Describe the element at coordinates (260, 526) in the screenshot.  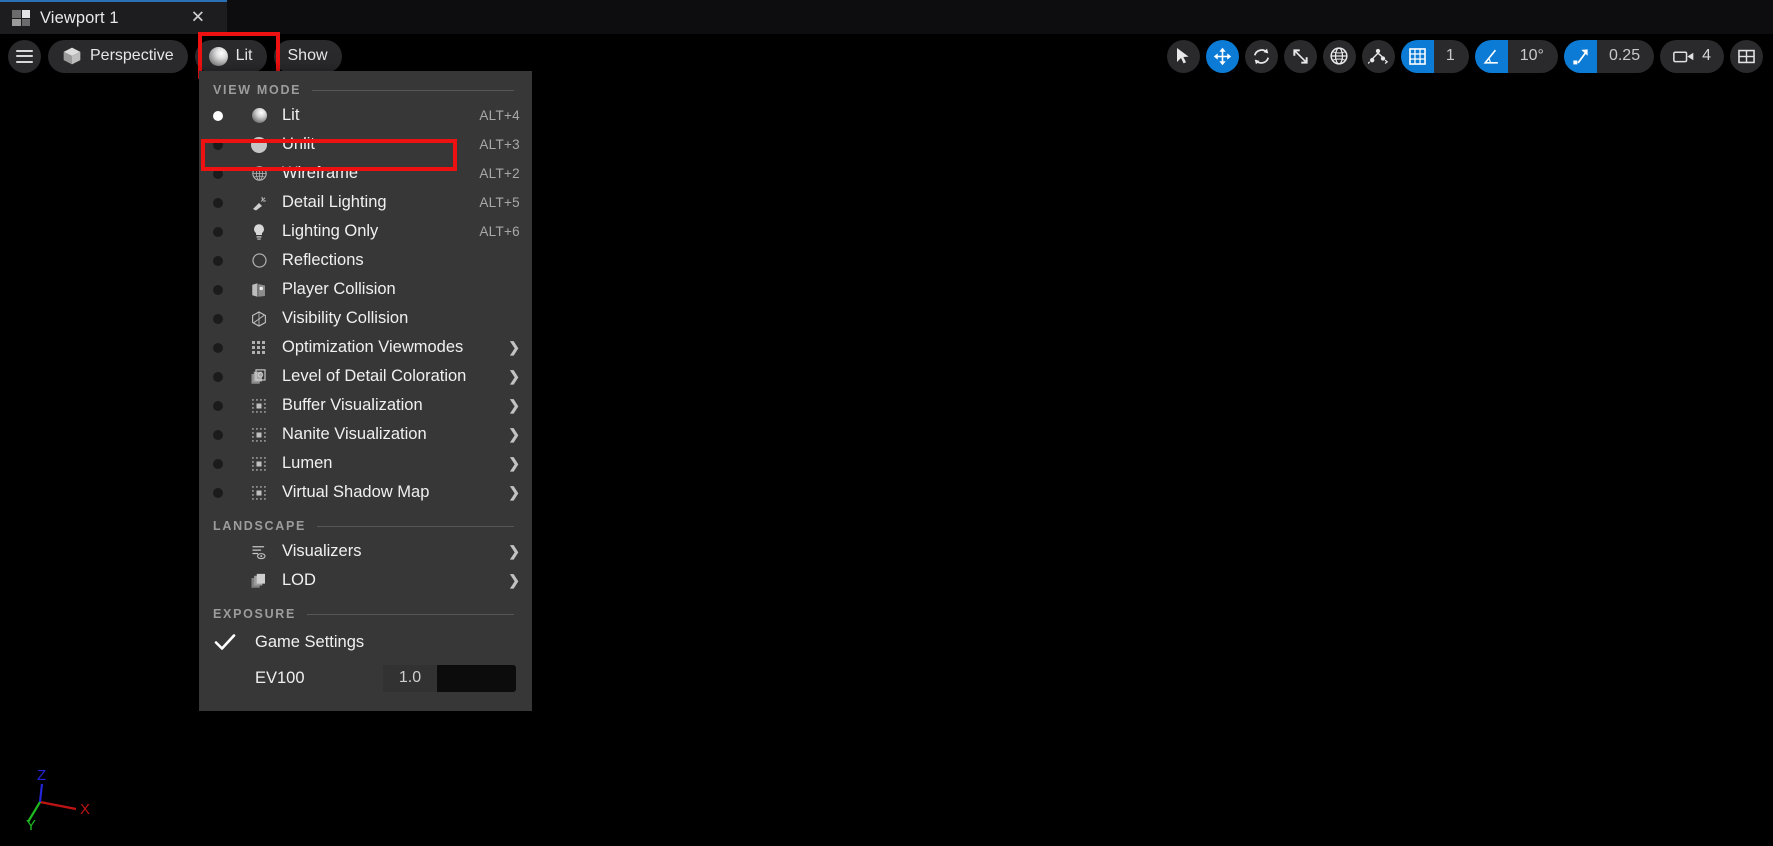
I see `section-label: LANDSCAPE` at that location.